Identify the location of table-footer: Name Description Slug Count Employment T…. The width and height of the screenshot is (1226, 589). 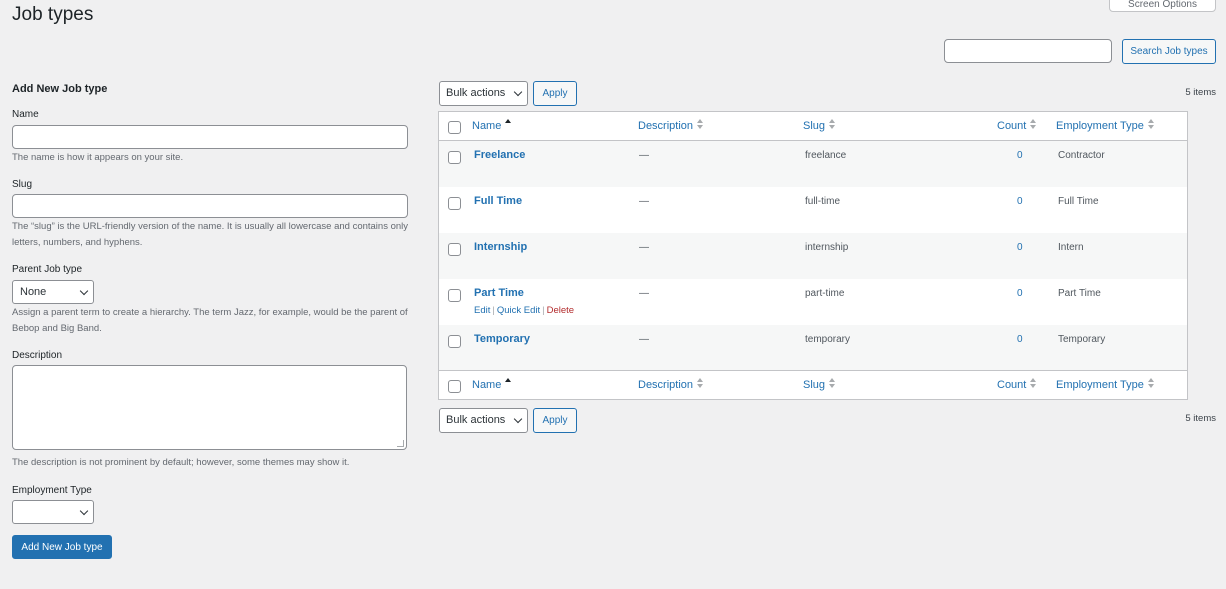
(813, 384).